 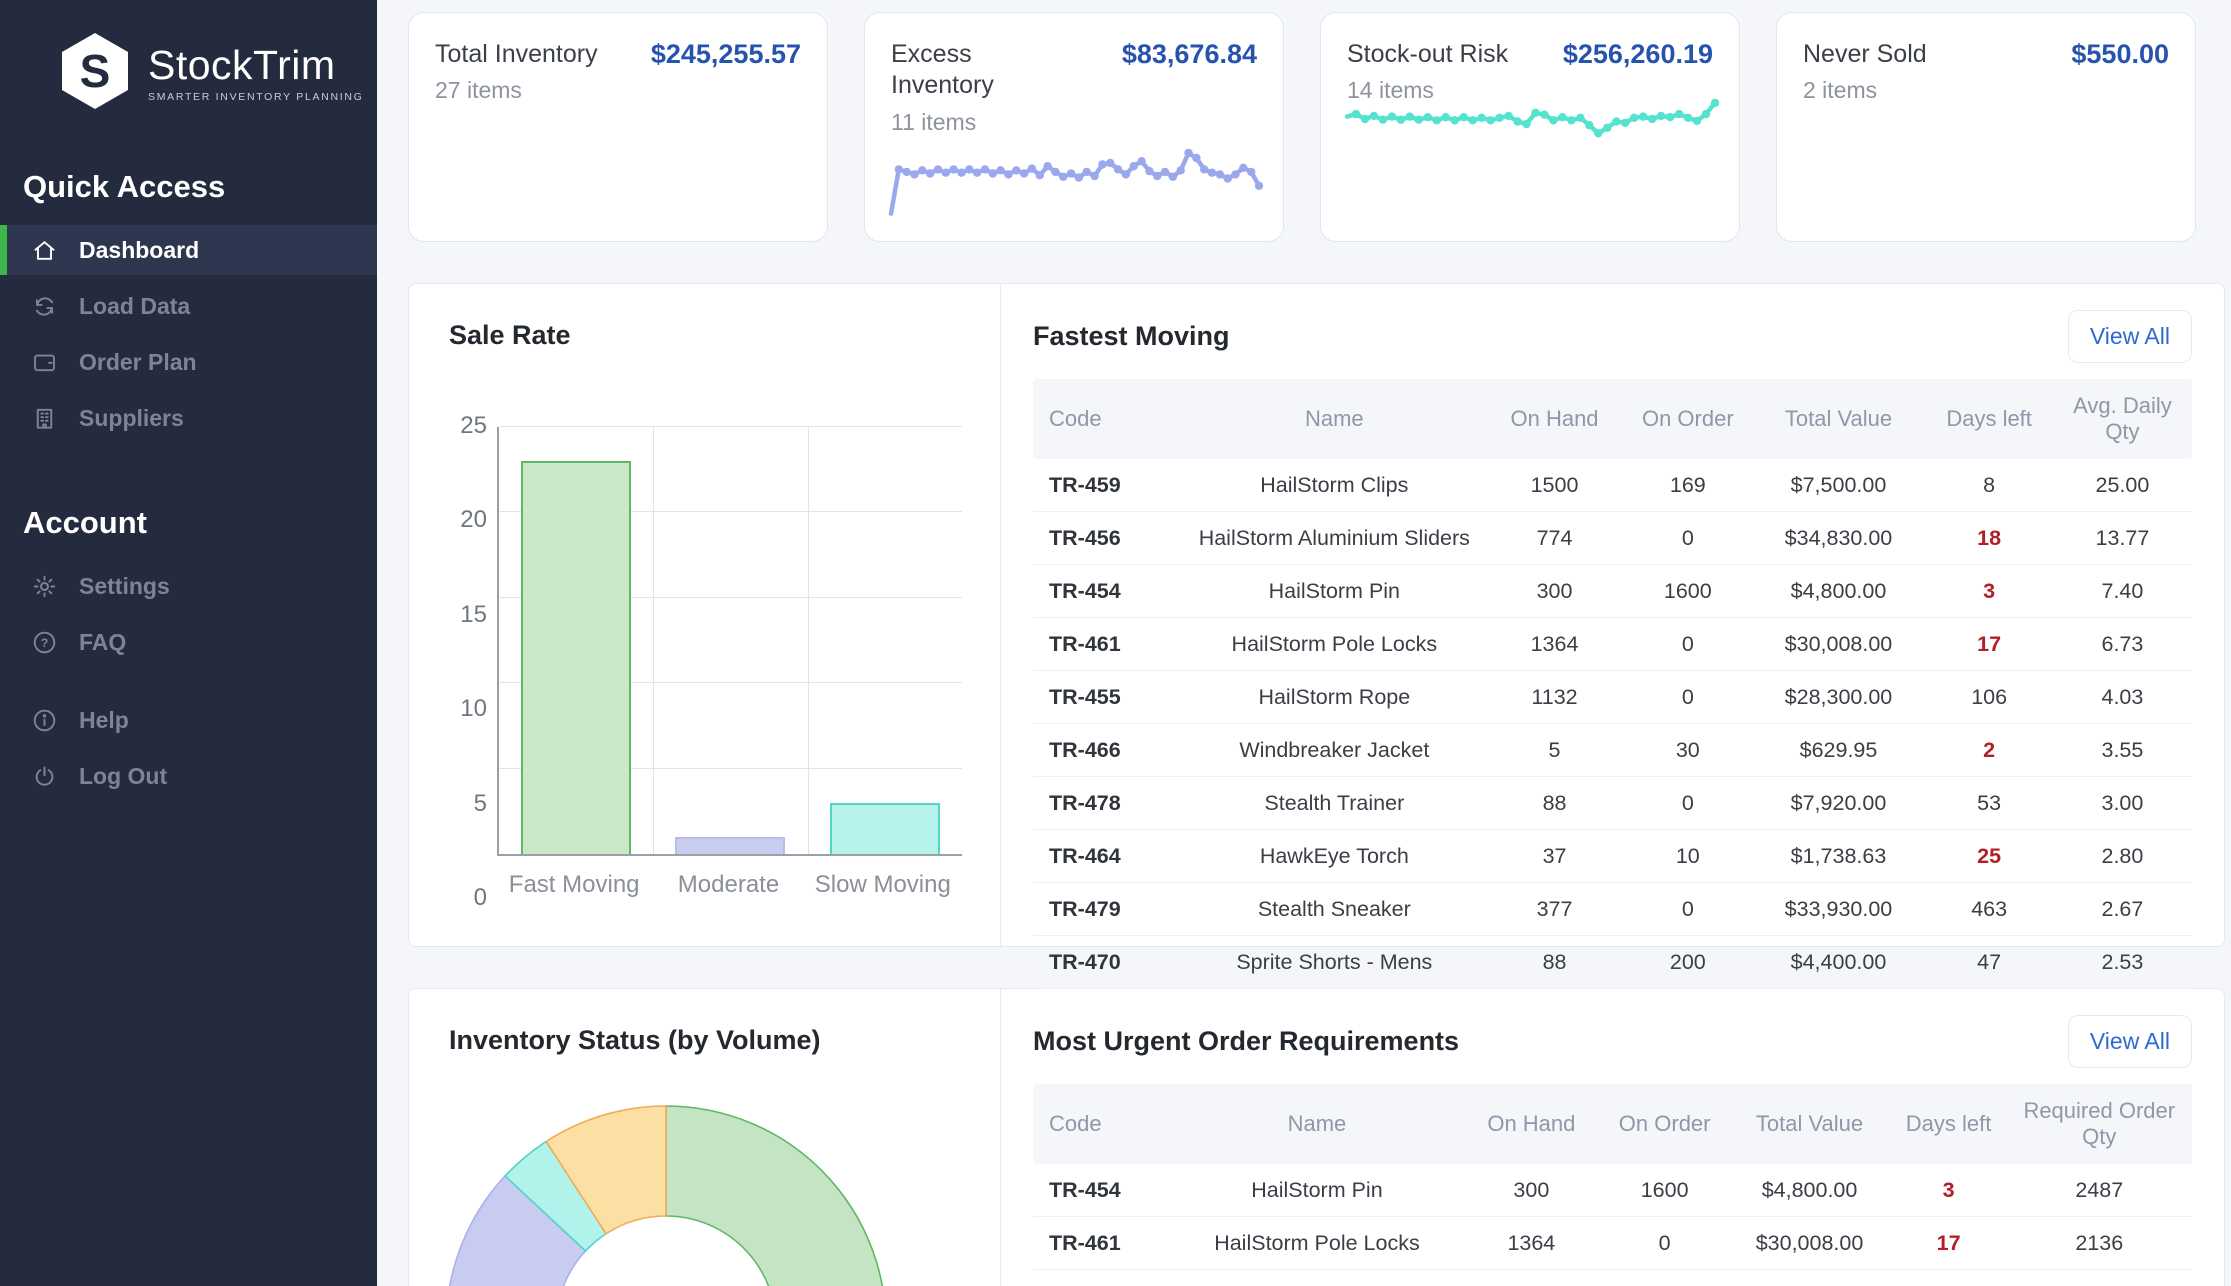 What do you see at coordinates (1612, 1277) in the screenshot?
I see `table-row: TR-458HailStorm Rafters680$1,904.003899` at bounding box center [1612, 1277].